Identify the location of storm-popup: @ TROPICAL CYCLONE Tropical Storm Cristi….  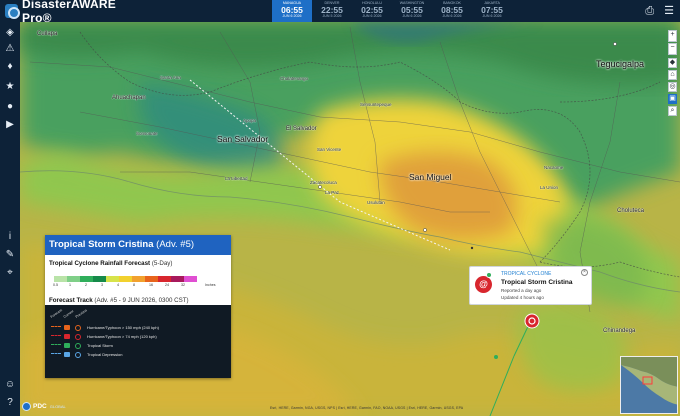
(530, 285).